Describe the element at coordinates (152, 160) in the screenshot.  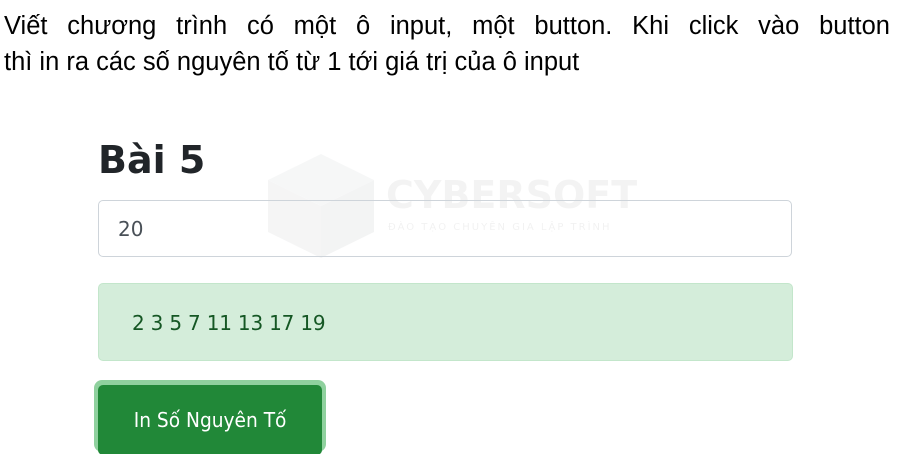
I see `page-title: Bài 5` at that location.